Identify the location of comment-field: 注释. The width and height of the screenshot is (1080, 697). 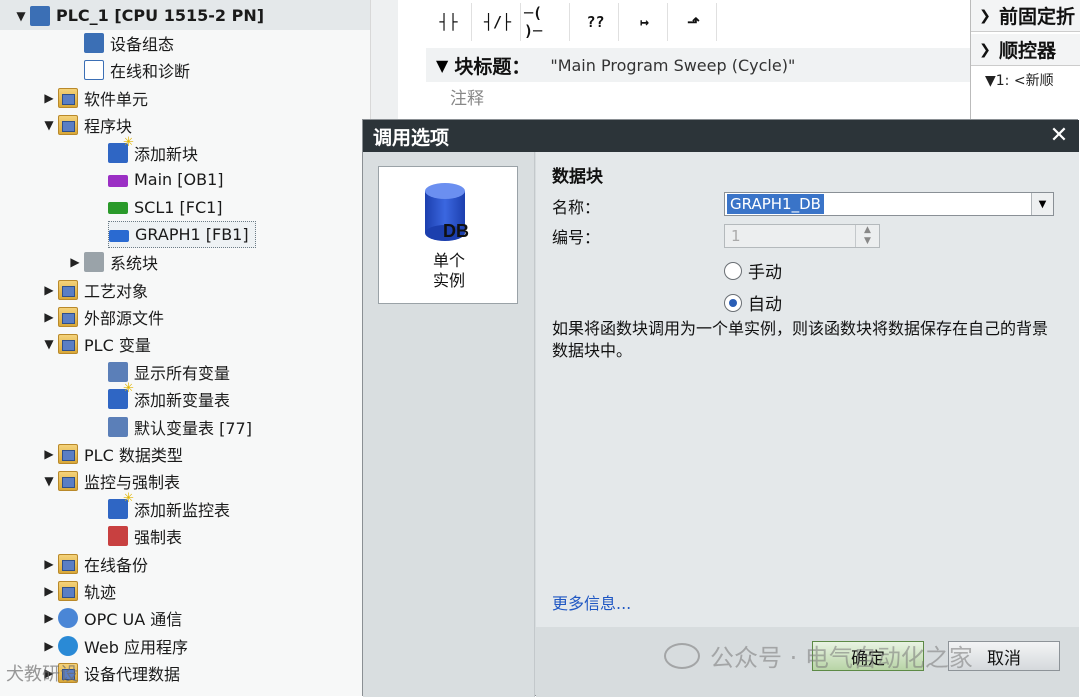
(467, 96).